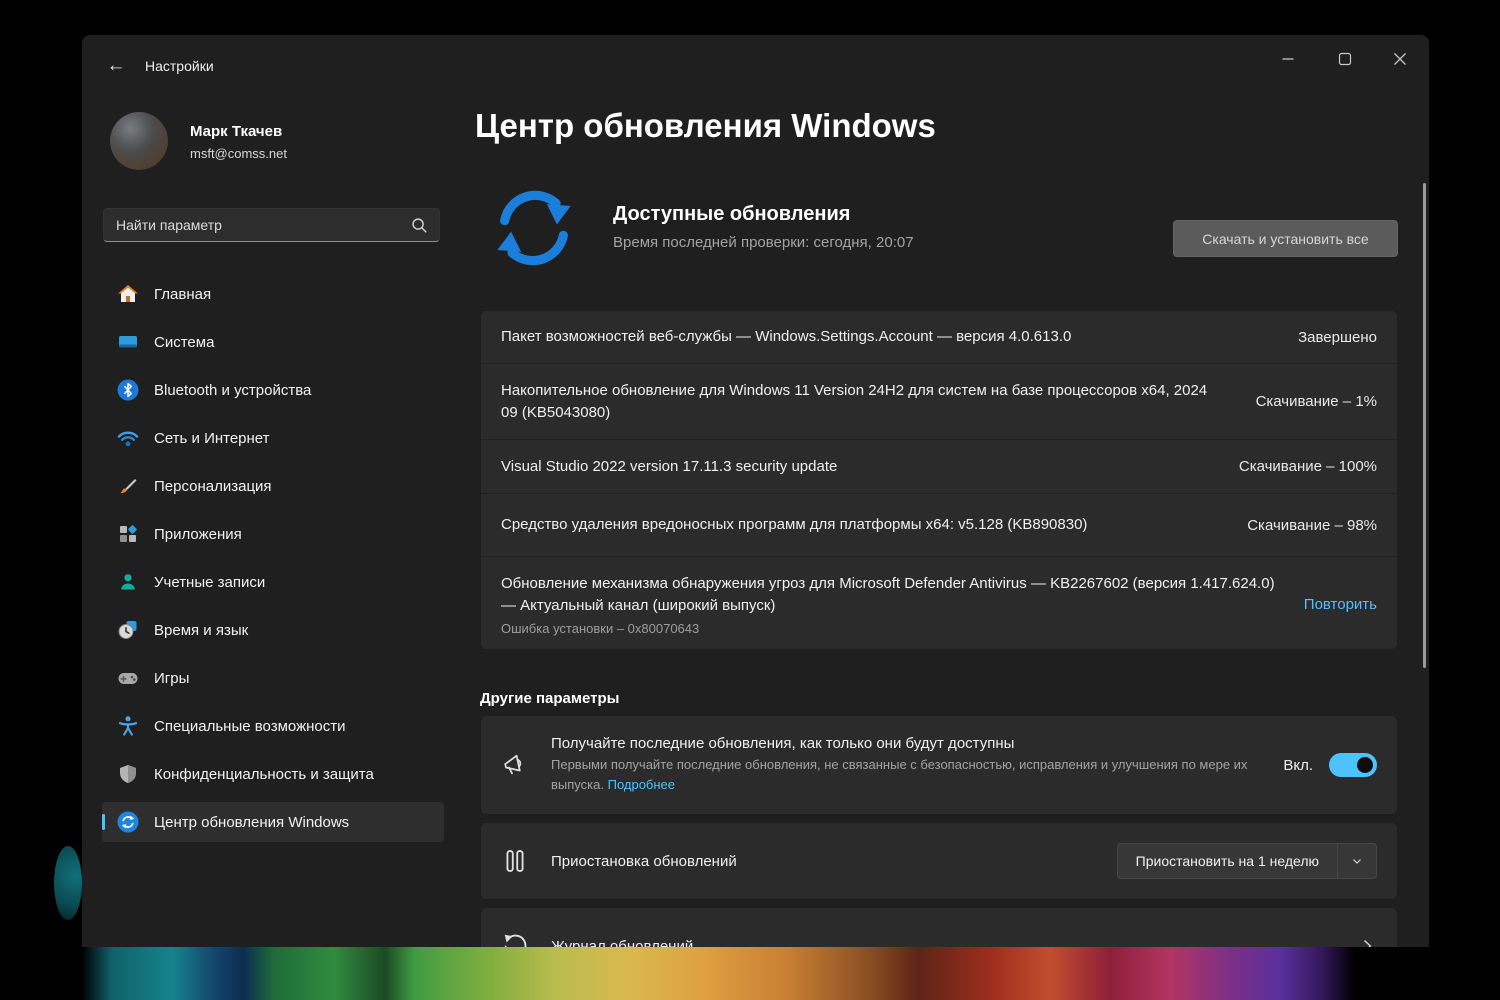  Describe the element at coordinates (116, 66) in the screenshot. I see `back-button: ←` at that location.